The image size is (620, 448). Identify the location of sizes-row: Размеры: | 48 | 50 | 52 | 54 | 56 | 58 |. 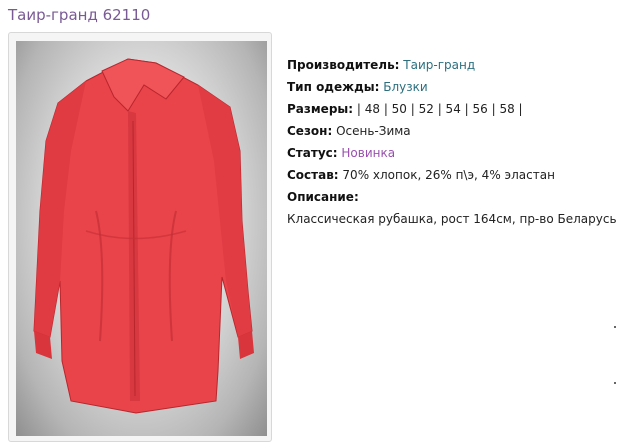
(452, 109).